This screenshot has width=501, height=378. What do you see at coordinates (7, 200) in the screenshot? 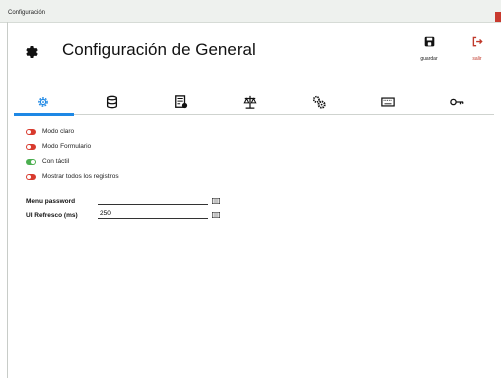
I see `window-border` at bounding box center [7, 200].